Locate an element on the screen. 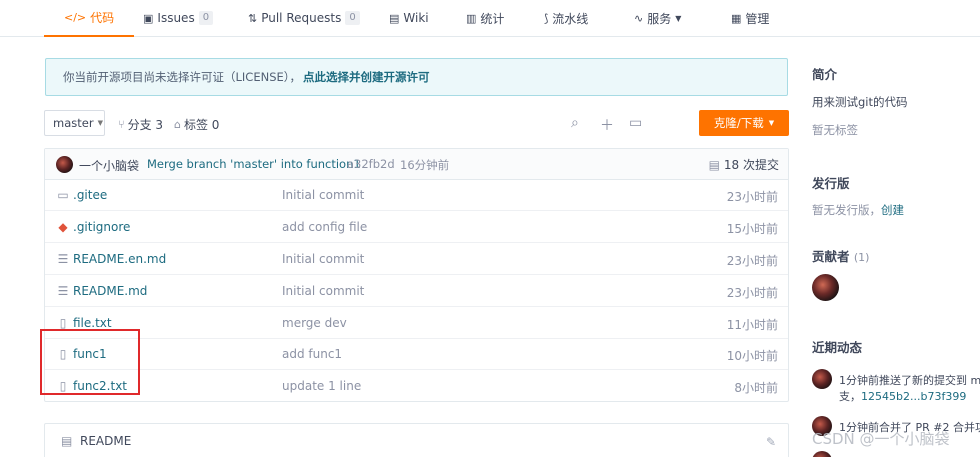  file-name: .gitignore is located at coordinates (101, 227).